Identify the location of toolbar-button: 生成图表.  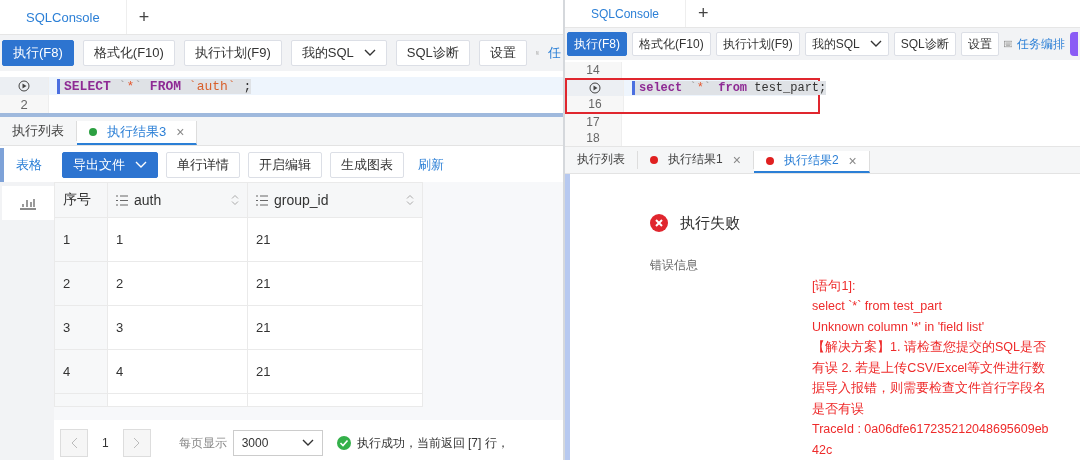
(367, 165).